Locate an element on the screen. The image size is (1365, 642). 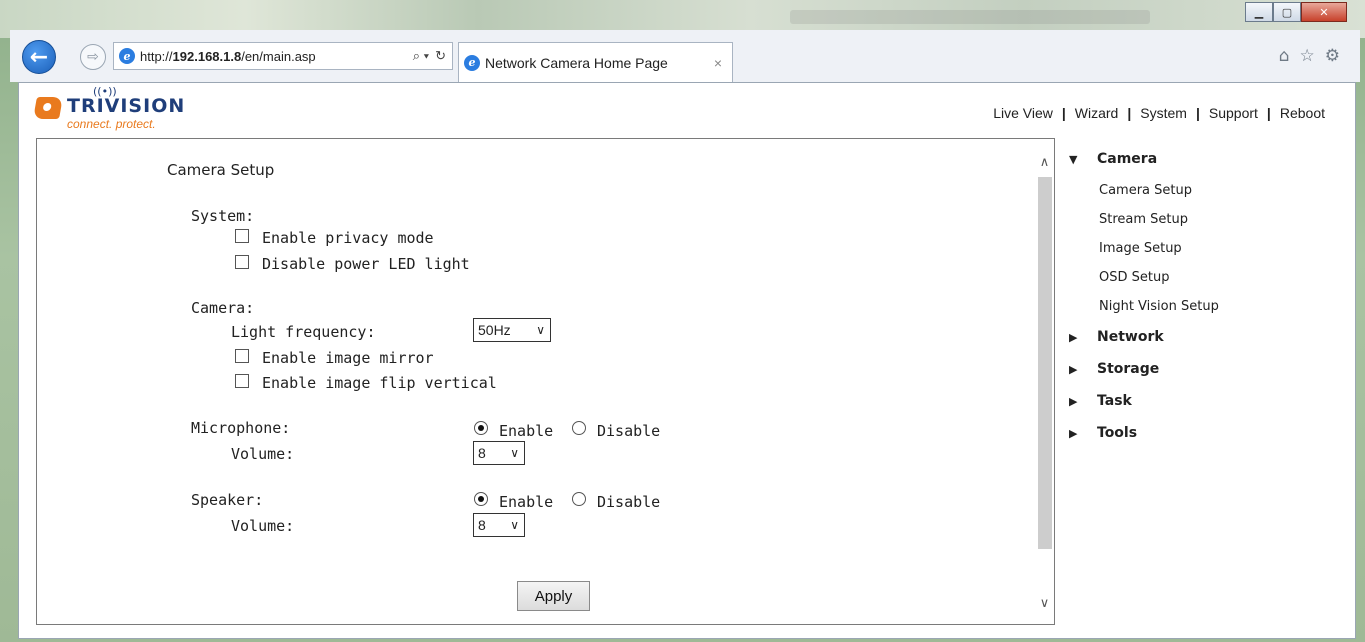
sidebar-section-tools: ▶ Tools is located at coordinates (1103, 433).